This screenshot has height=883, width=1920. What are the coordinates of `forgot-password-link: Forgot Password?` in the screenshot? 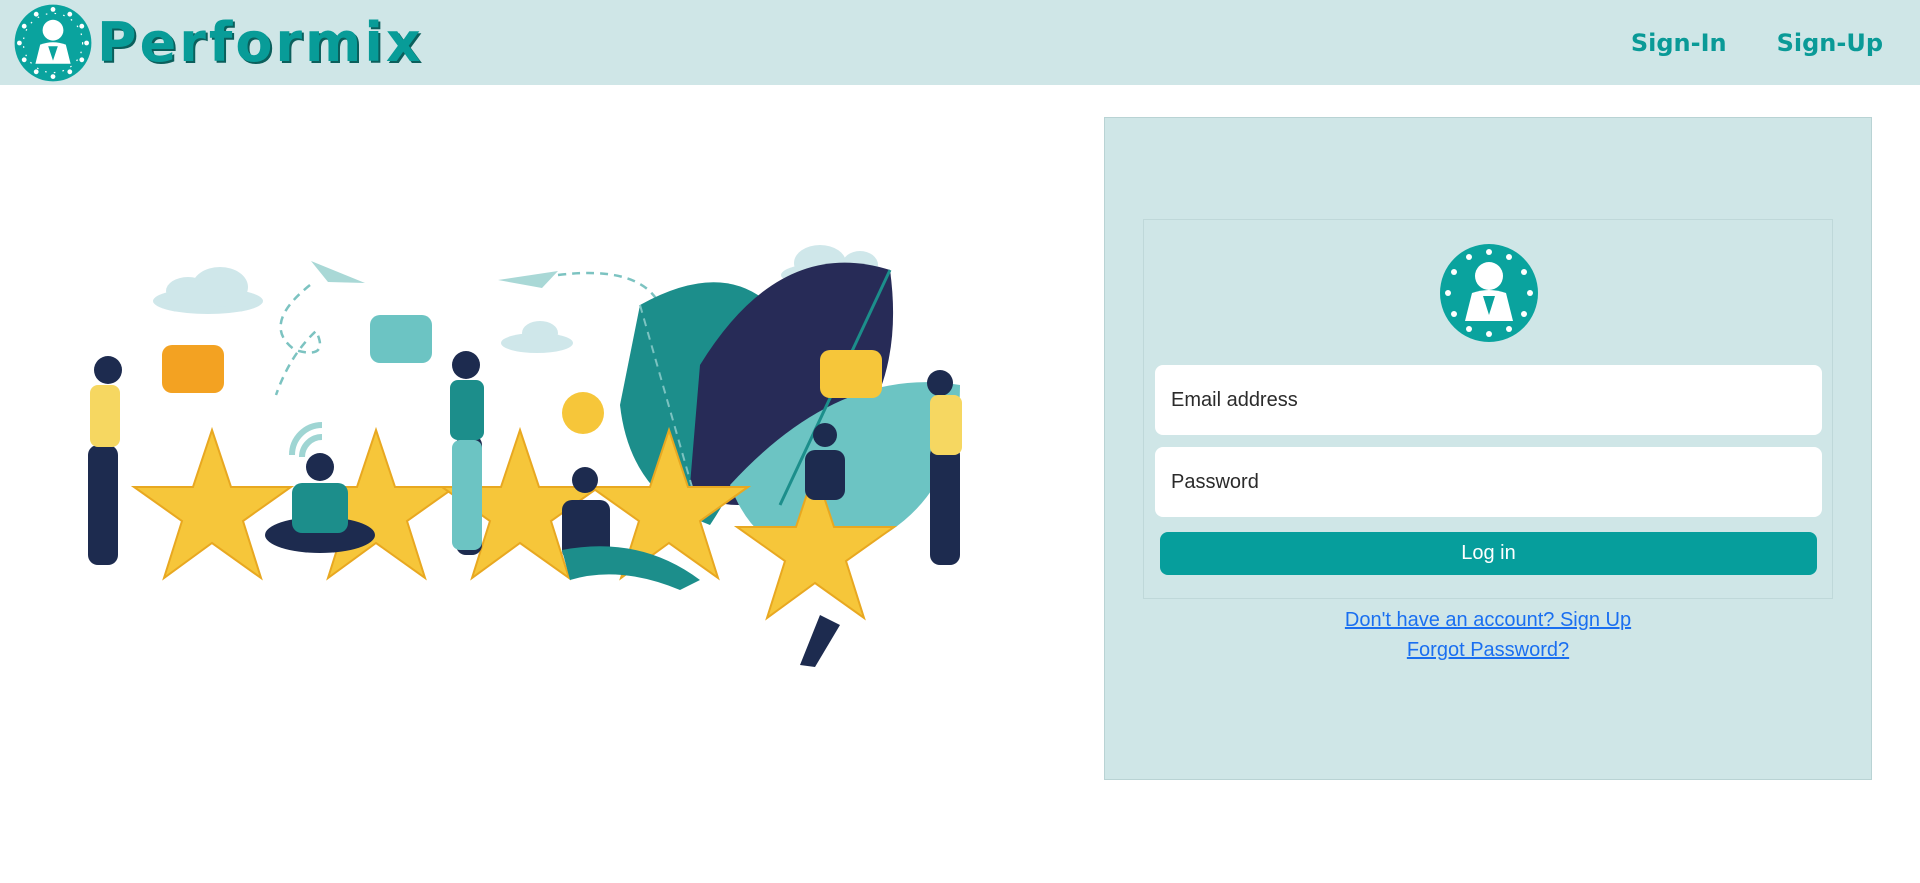 It's located at (1488, 650).